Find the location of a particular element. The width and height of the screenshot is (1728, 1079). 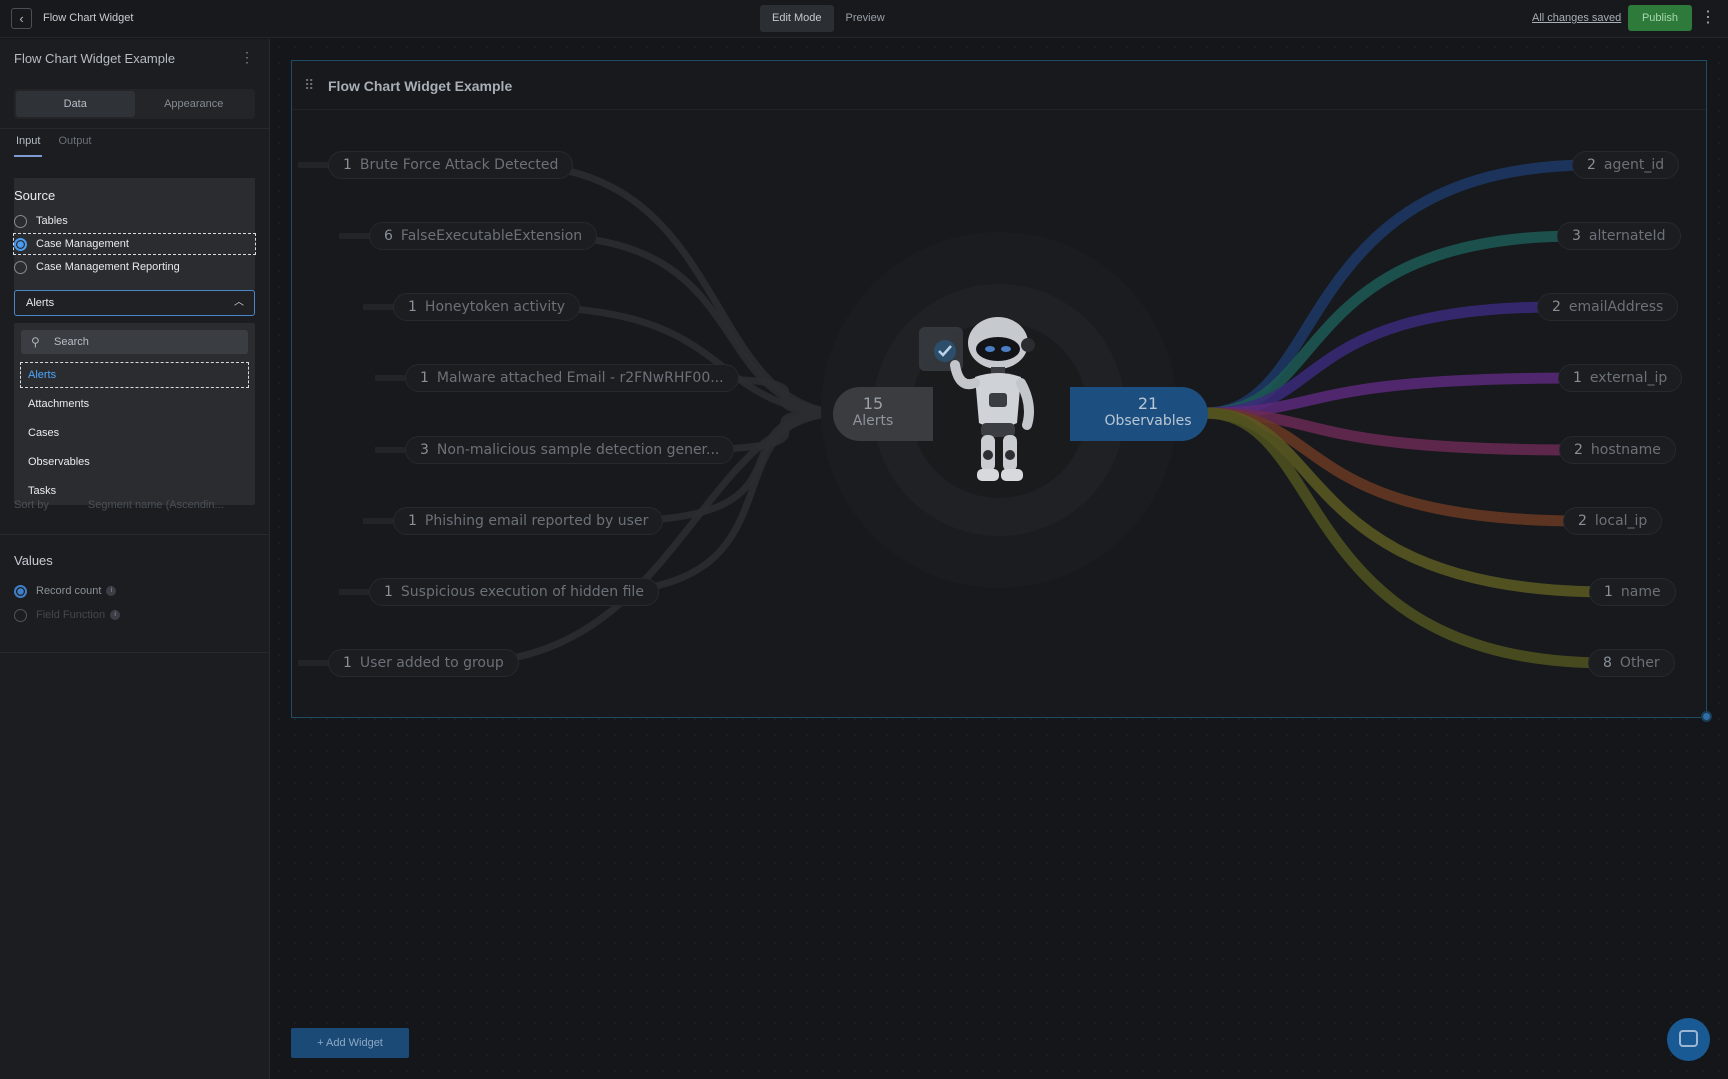

mode-switch: Edit Mode Preview is located at coordinates (828, 18).